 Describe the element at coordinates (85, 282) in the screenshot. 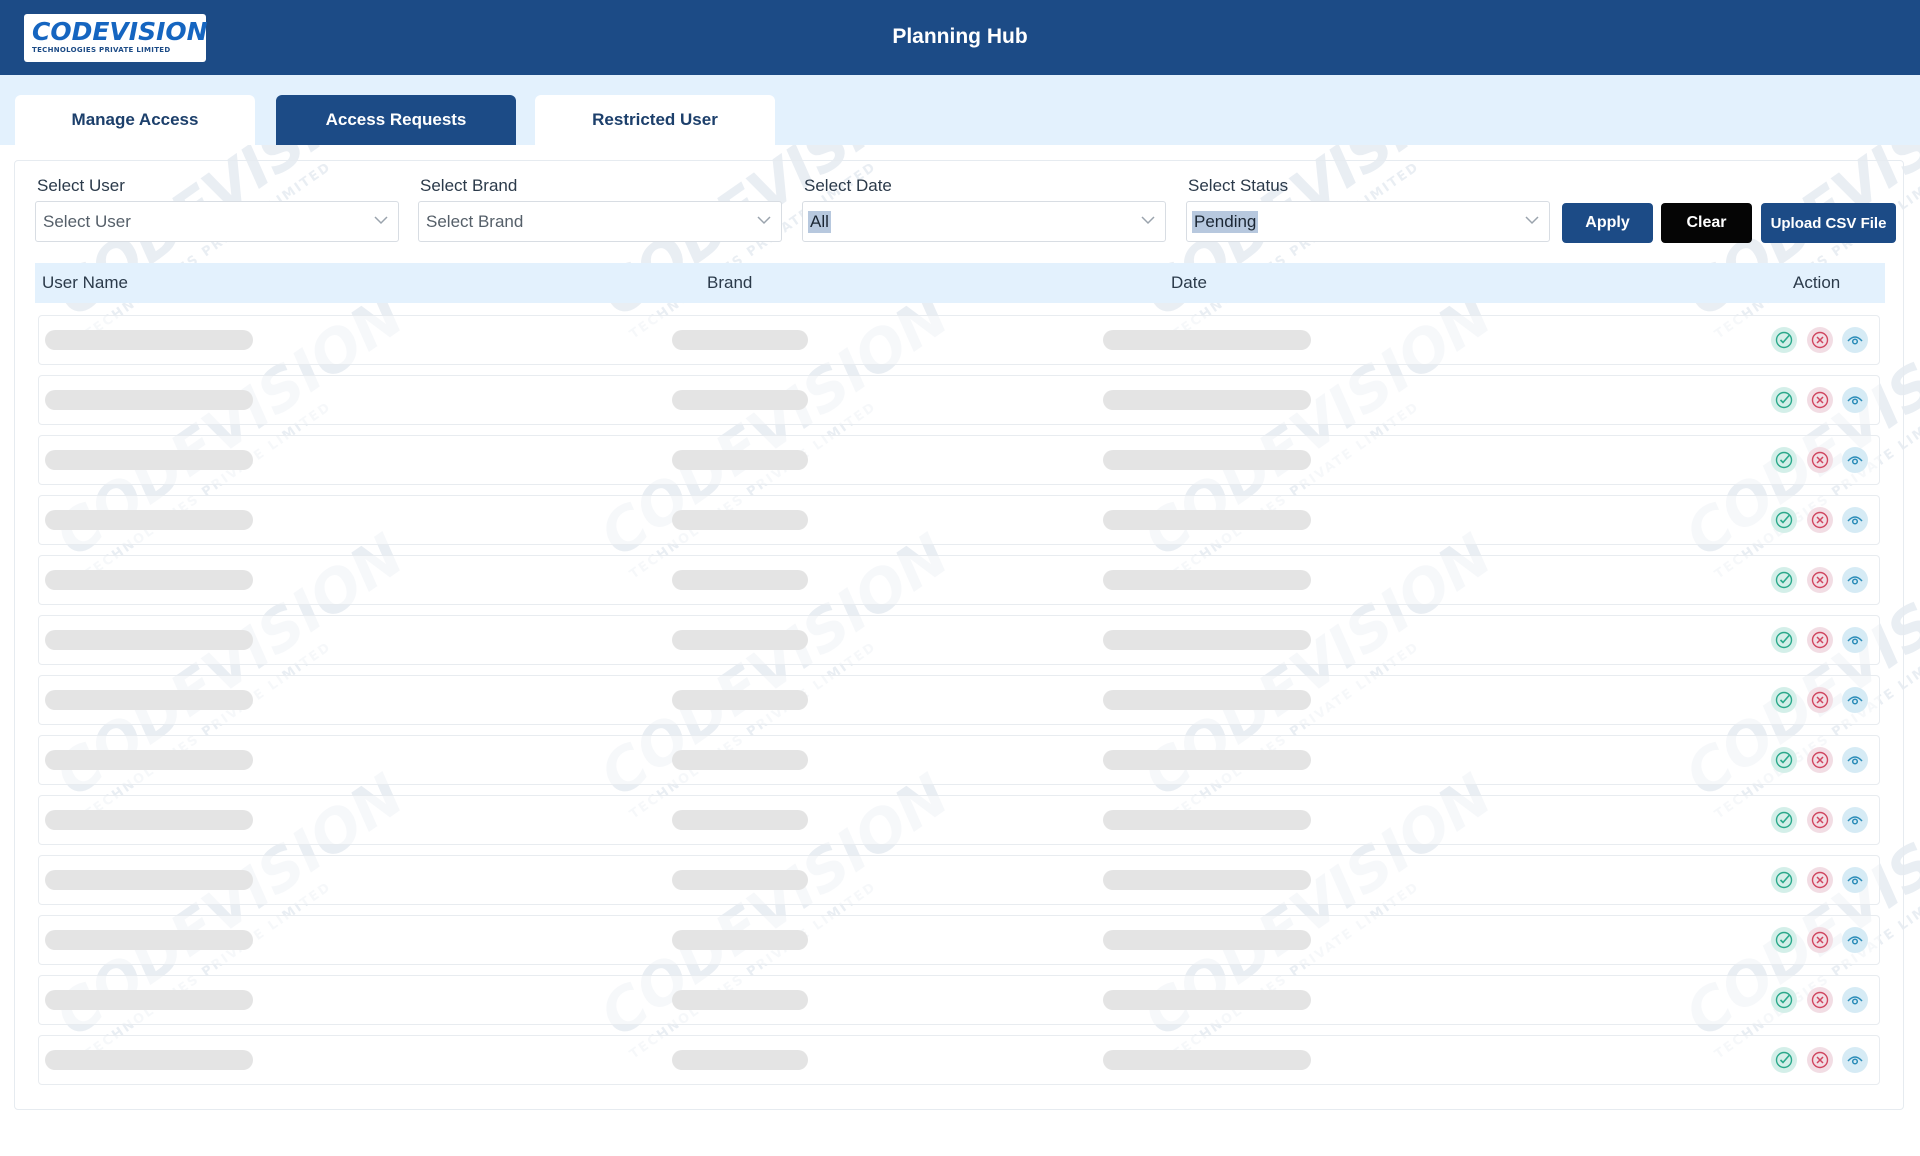

I see `column-header-user-name: User Name` at that location.